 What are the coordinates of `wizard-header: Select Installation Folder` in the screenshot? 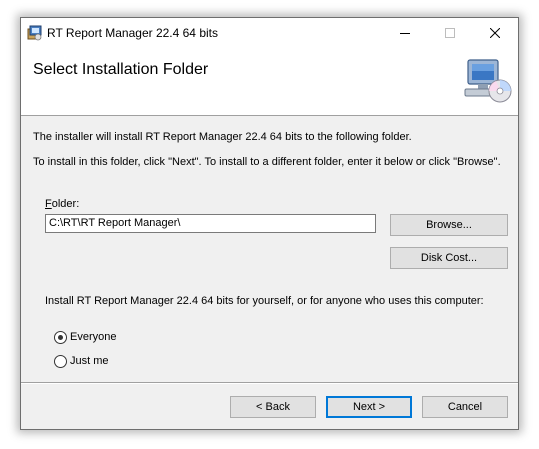 It's located at (269, 82).